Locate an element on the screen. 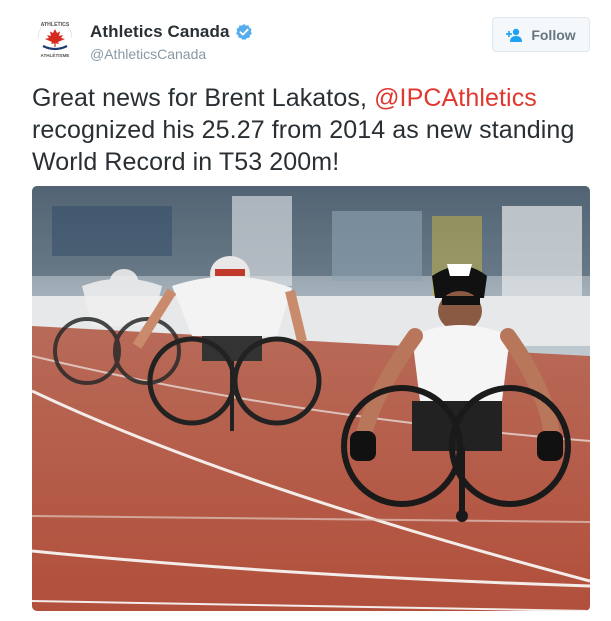  athletics-canada-logo-icon: ATHLETICS ATHLÉTISME is located at coordinates (55, 39).